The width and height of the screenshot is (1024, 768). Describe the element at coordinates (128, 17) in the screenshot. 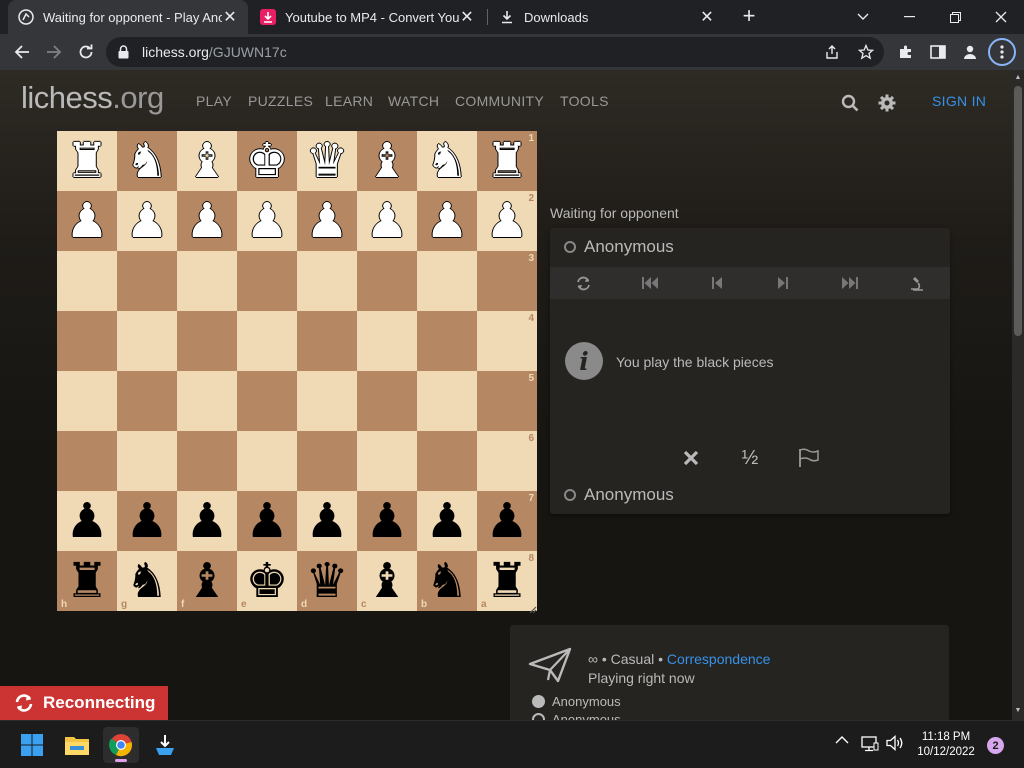

I see `tab-lichess: Waiting for opponent - Play Anonymous ✕` at that location.